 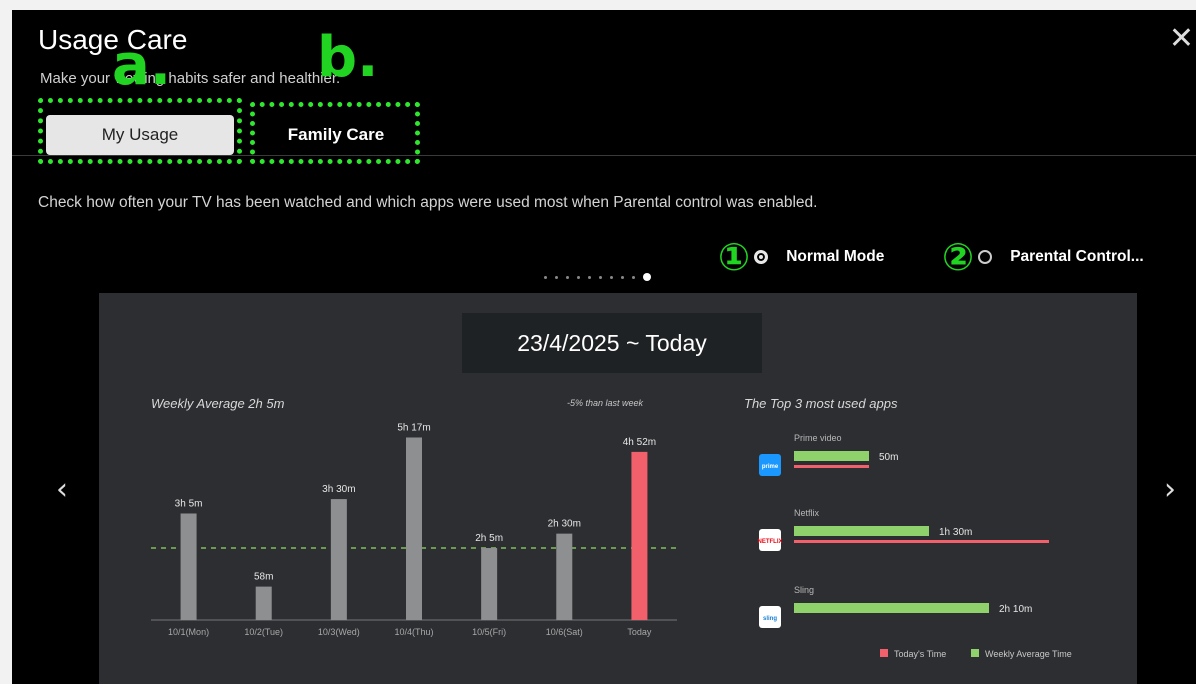 I want to click on page-indicator, so click(x=597, y=277).